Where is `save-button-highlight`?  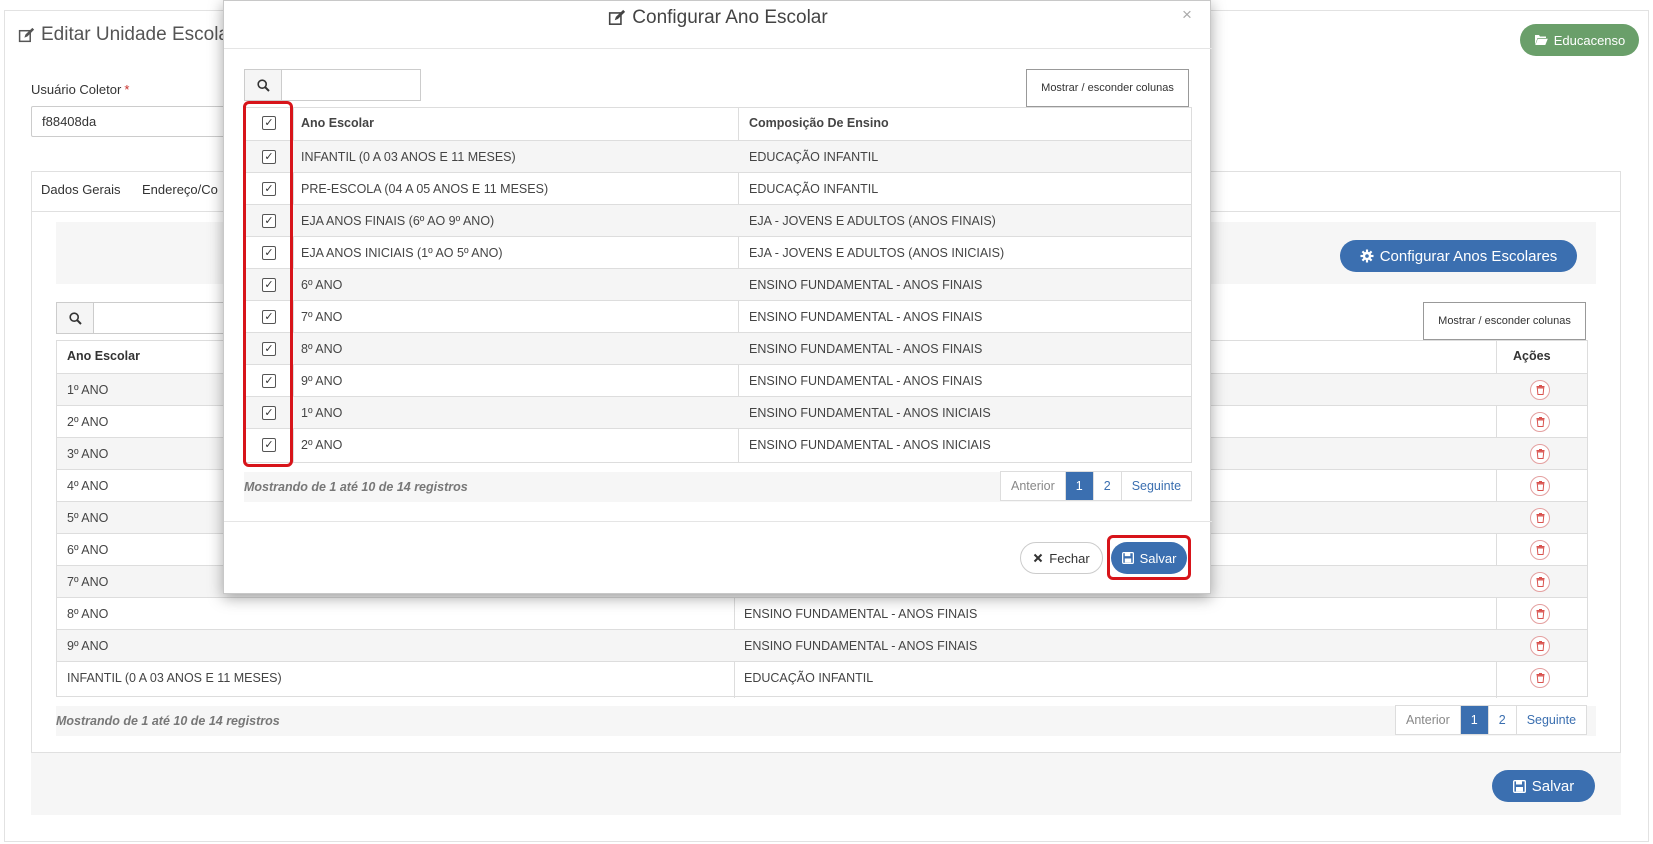
save-button-highlight is located at coordinates (1149, 557).